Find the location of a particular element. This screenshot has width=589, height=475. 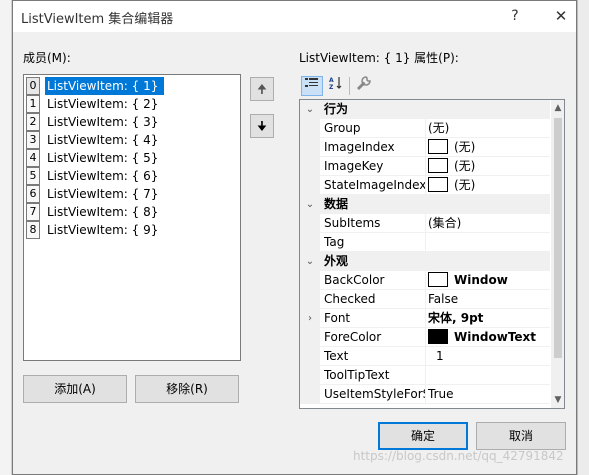

property-name: Checked is located at coordinates (375, 299).